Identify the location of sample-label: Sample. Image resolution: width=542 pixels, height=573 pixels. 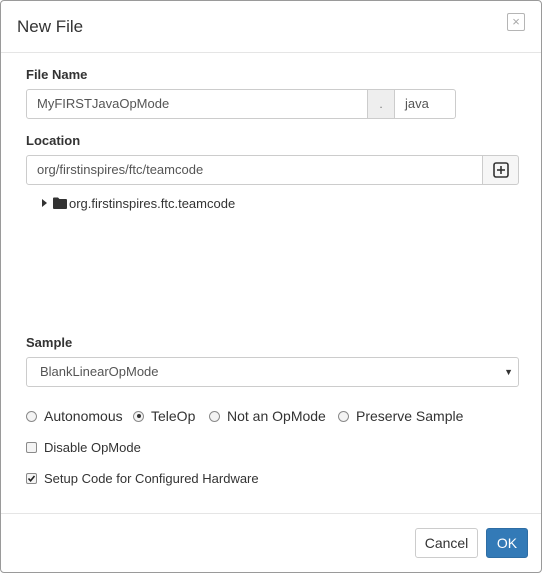
(49, 342).